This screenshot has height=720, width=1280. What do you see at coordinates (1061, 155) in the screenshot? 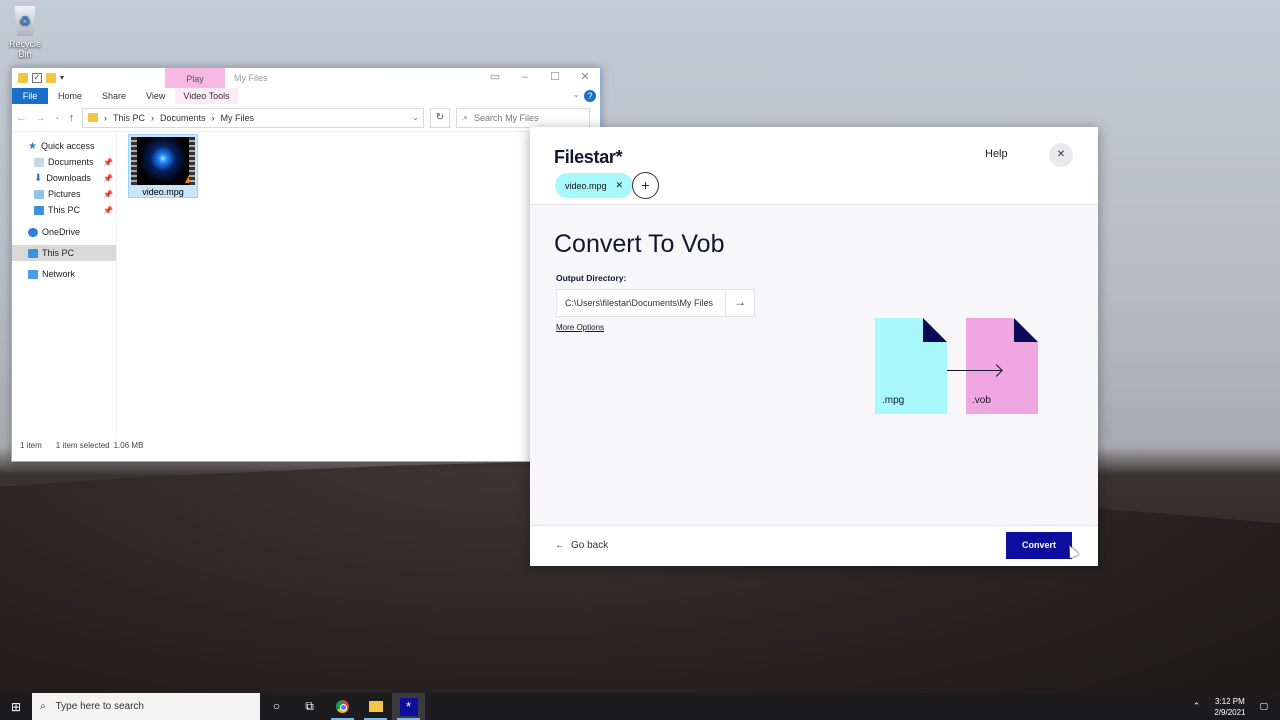
I see `close-icon: ✕` at bounding box center [1061, 155].